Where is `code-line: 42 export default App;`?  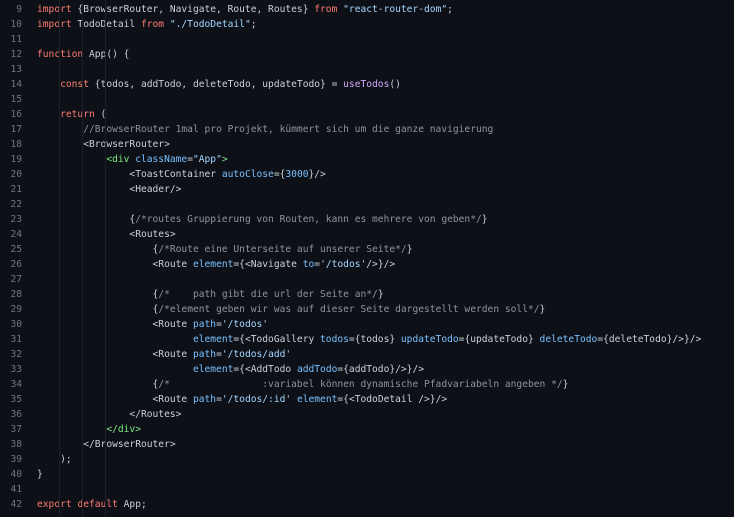
code-line: 42 export default App; is located at coordinates (367, 504).